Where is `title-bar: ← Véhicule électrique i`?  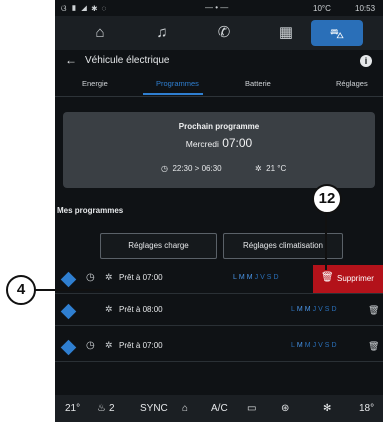
title-bar: ← Véhicule électrique i is located at coordinates (219, 61).